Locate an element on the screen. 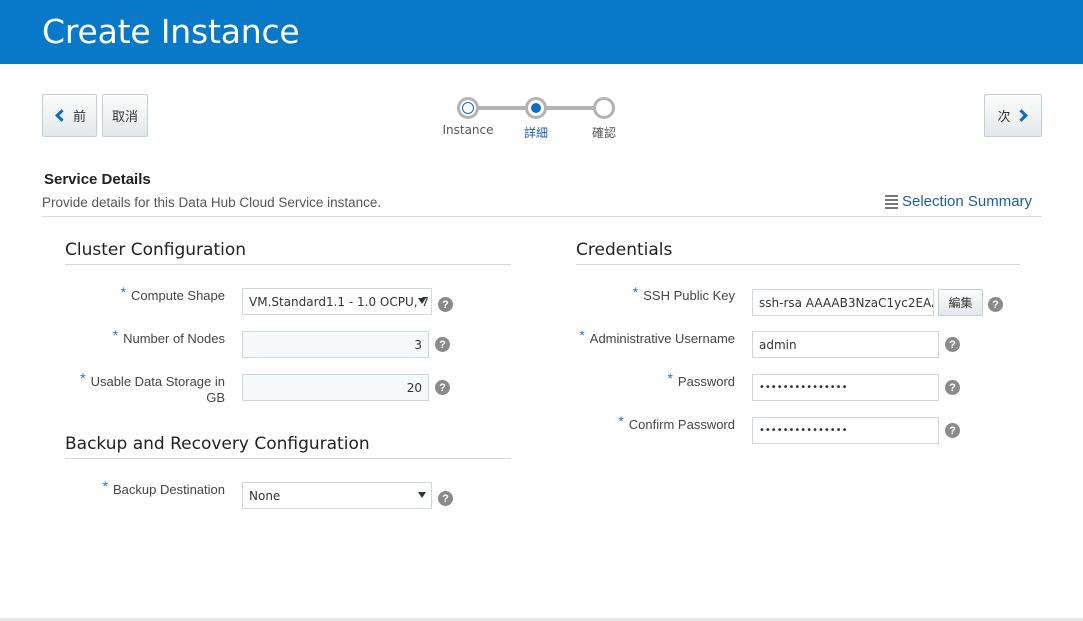 Image resolution: width=1083 pixels, height=621 pixels. train-stop-instance is located at coordinates (468, 108).